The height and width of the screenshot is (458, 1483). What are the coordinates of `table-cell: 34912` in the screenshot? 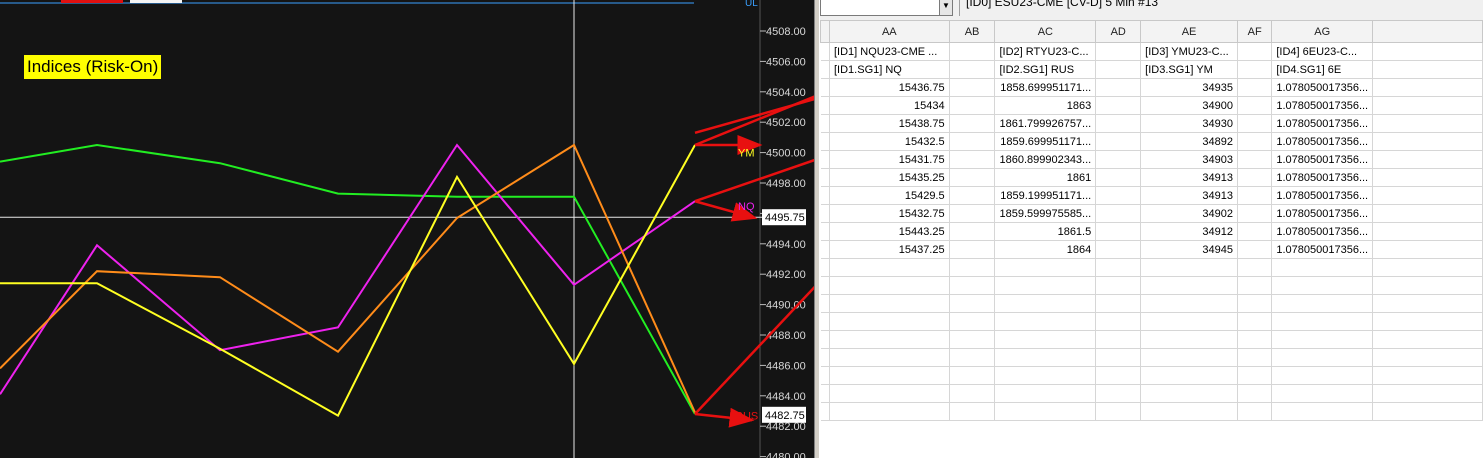 It's located at (1189, 231).